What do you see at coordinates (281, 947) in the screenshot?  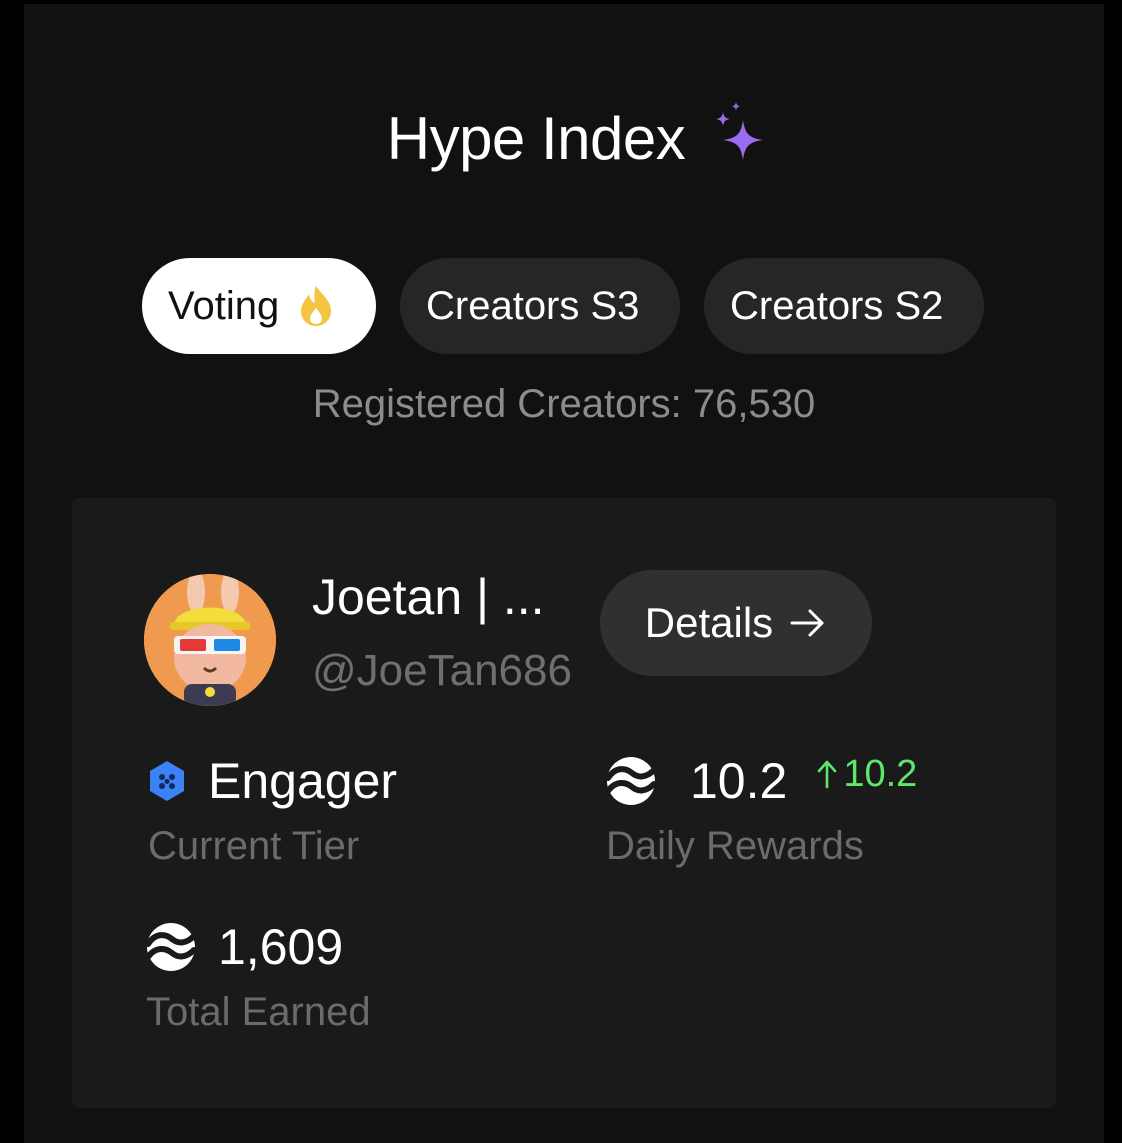 I see `total-earned-value: 1,609` at bounding box center [281, 947].